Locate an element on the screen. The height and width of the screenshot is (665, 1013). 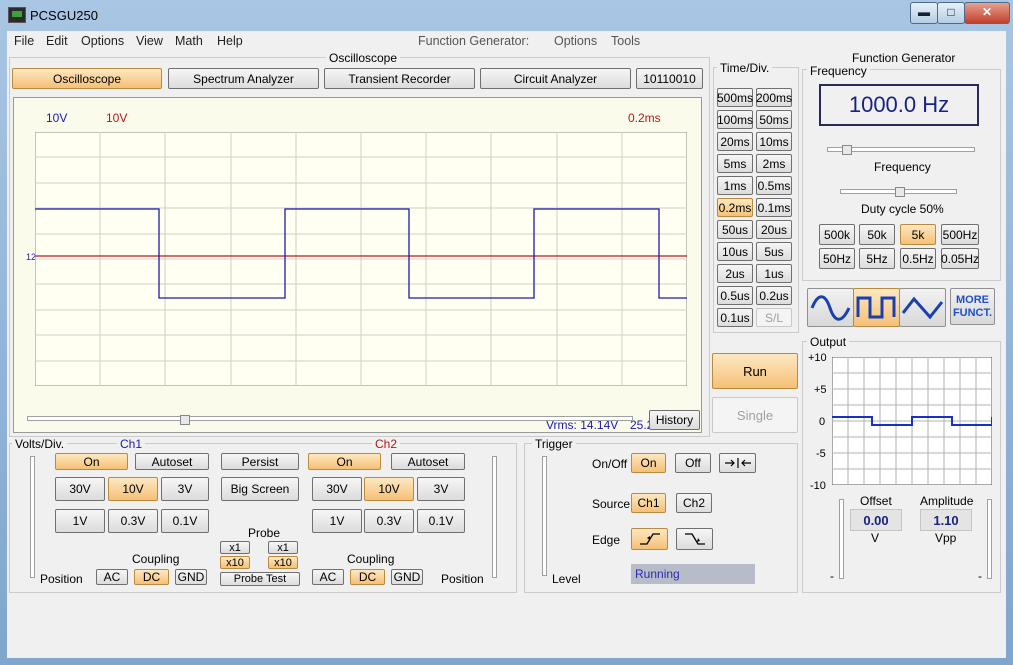
range-0-05hz: 0.05Hz is located at coordinates (960, 258).